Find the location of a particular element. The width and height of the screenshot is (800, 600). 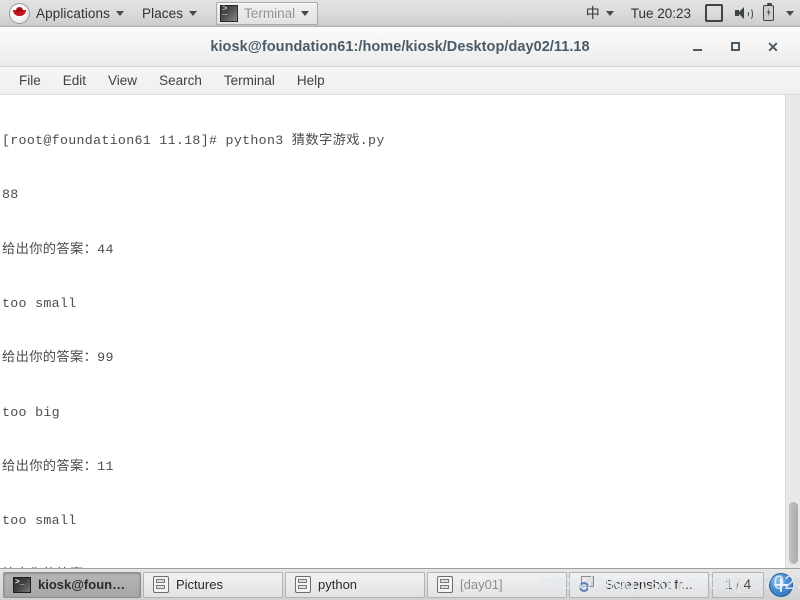

input-method-label: 中 is located at coordinates (592, 13).